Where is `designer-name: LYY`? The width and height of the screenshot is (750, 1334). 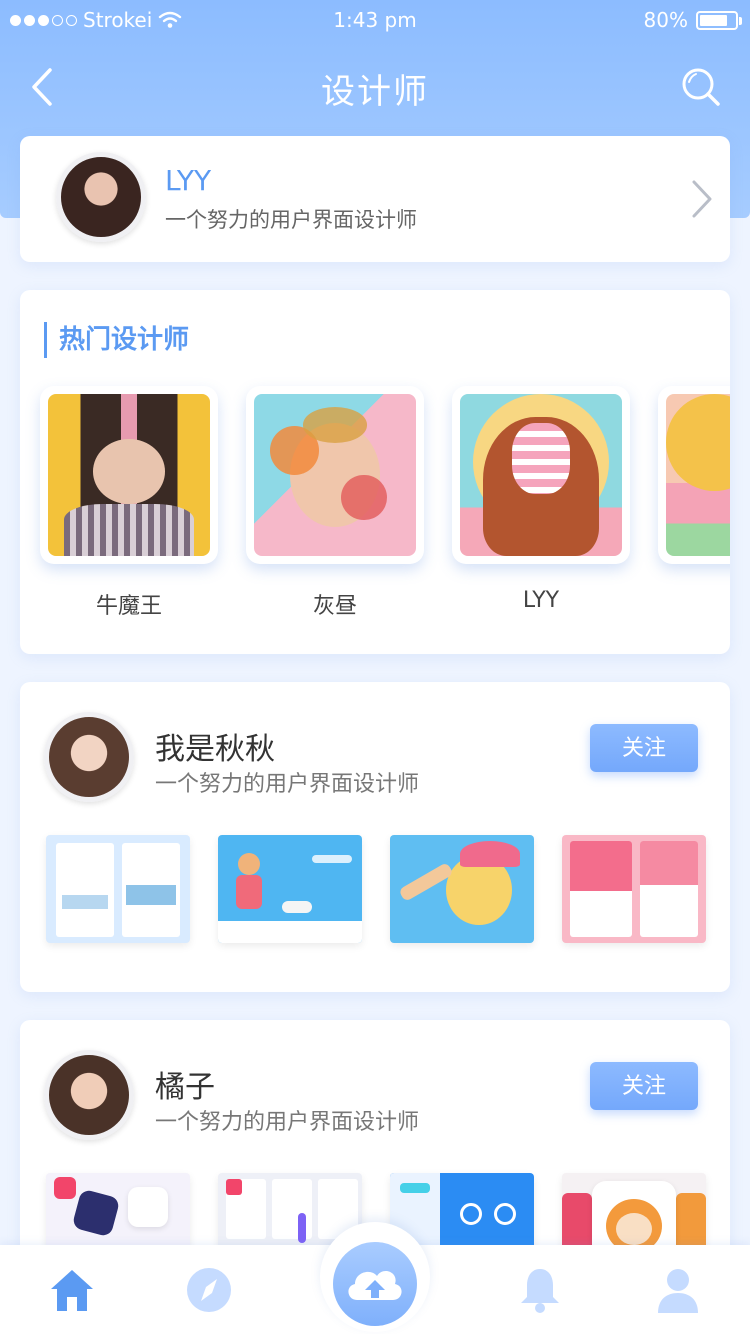 designer-name: LYY is located at coordinates (541, 600).